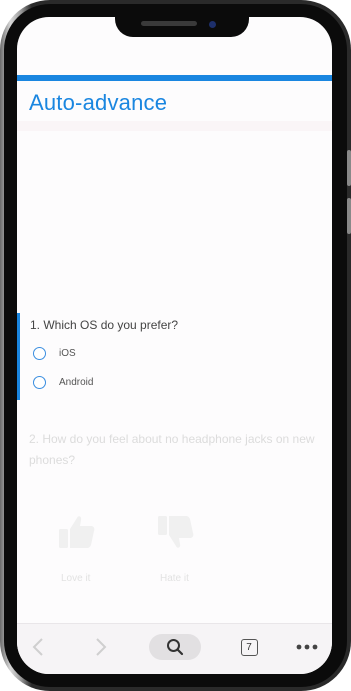  I want to click on header-accent-bar, so click(174, 78).